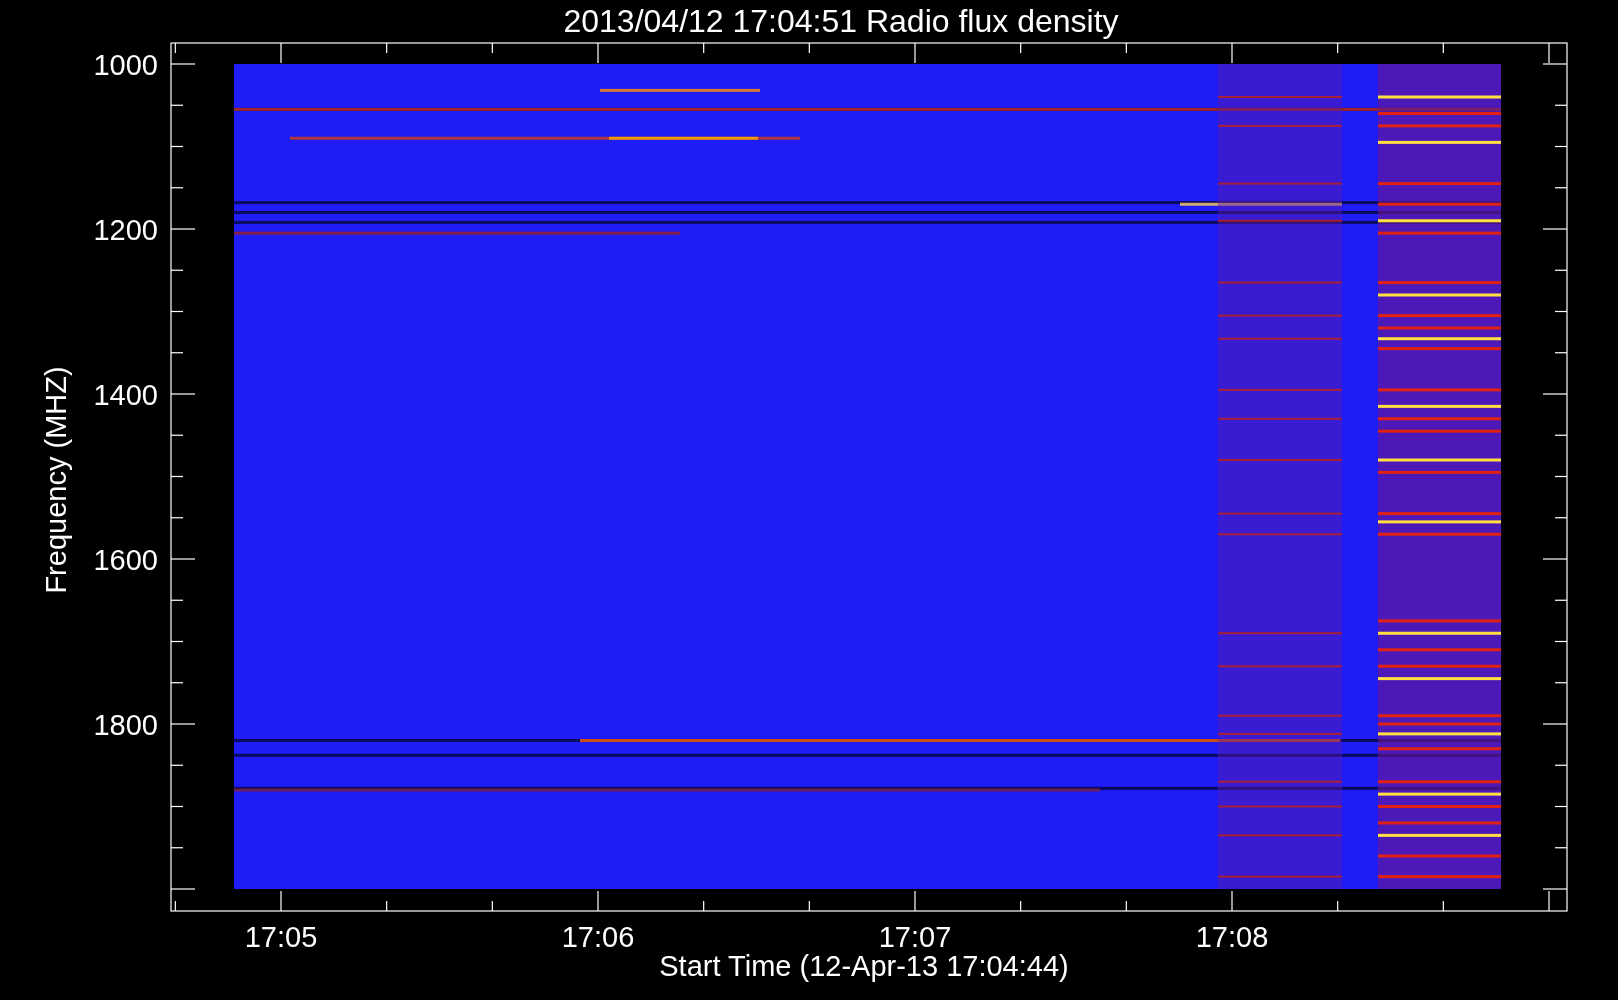  I want to click on axis-title: Start Time (12-Apr-13 17:04:44), so click(864, 966).